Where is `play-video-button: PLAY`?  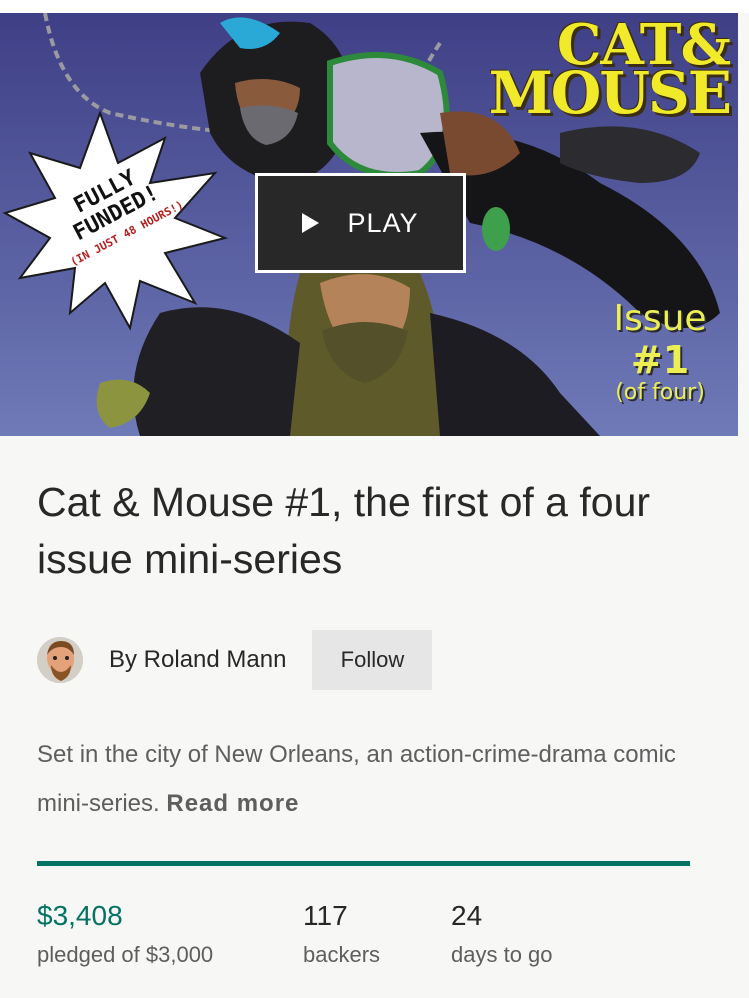 play-video-button: PLAY is located at coordinates (360, 223).